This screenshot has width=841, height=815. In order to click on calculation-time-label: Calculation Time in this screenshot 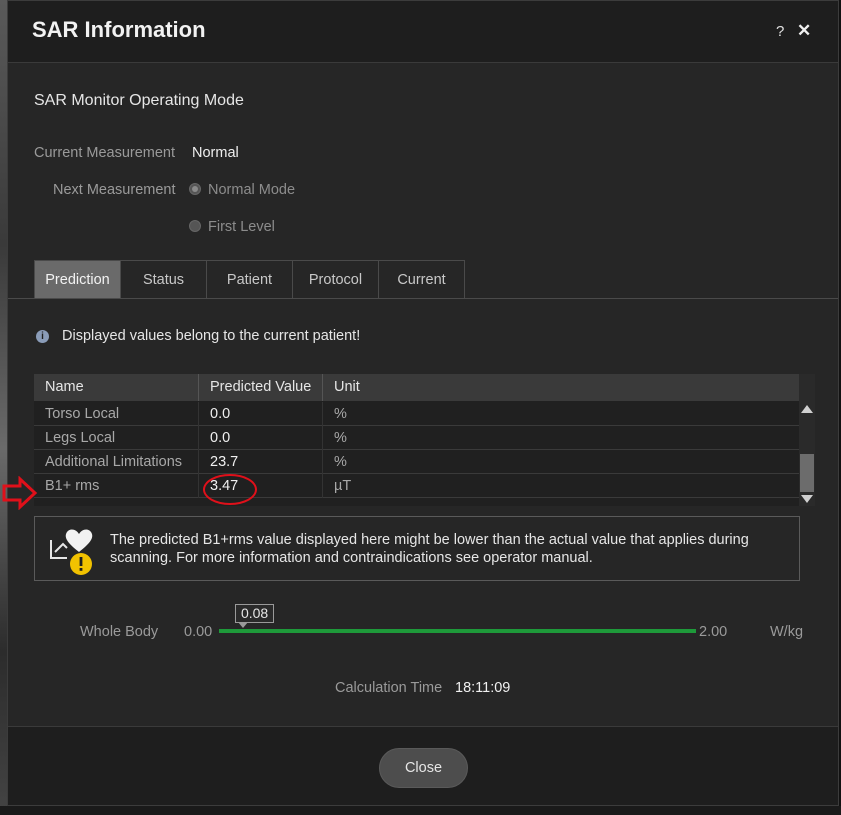, I will do `click(389, 688)`.